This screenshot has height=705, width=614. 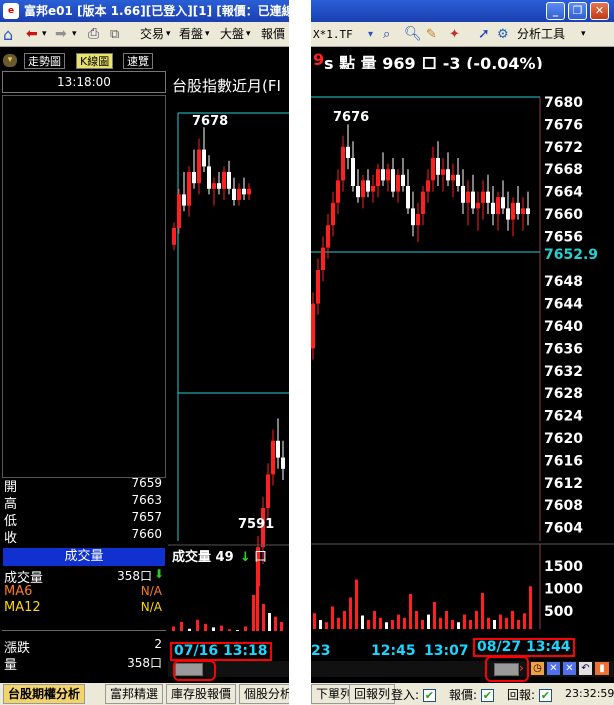 What do you see at coordinates (413, 34) in the screenshot?
I see `zoom-icon: 🔍︎` at bounding box center [413, 34].